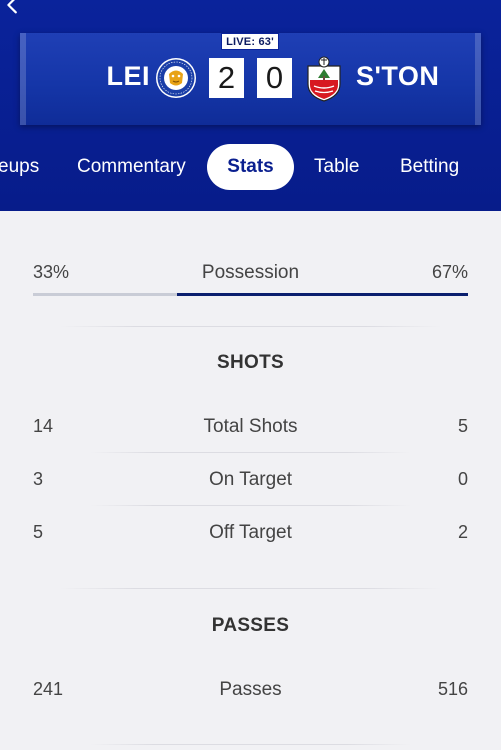 The width and height of the screenshot is (501, 750). Describe the element at coordinates (250, 272) in the screenshot. I see `possession-label: Possession` at that location.